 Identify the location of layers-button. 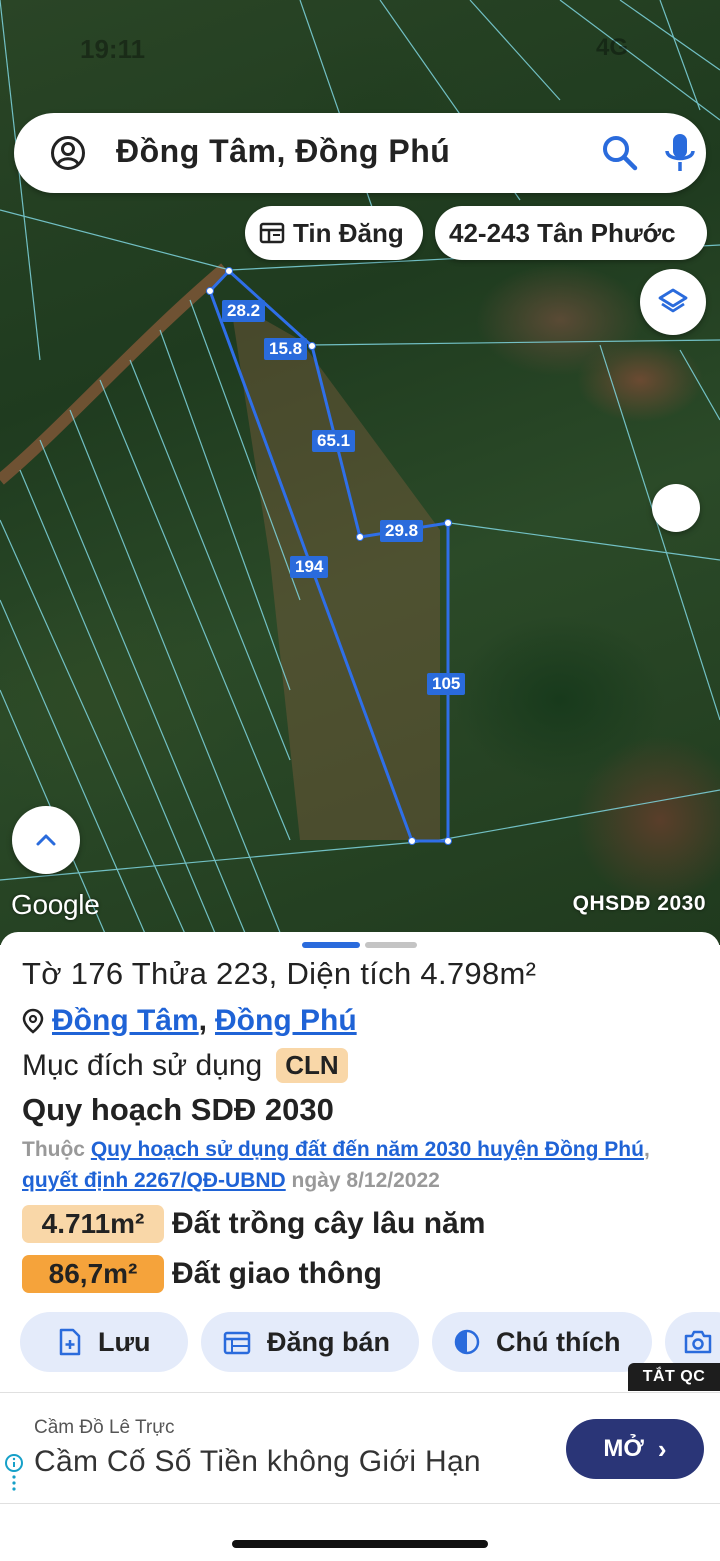
(673, 302).